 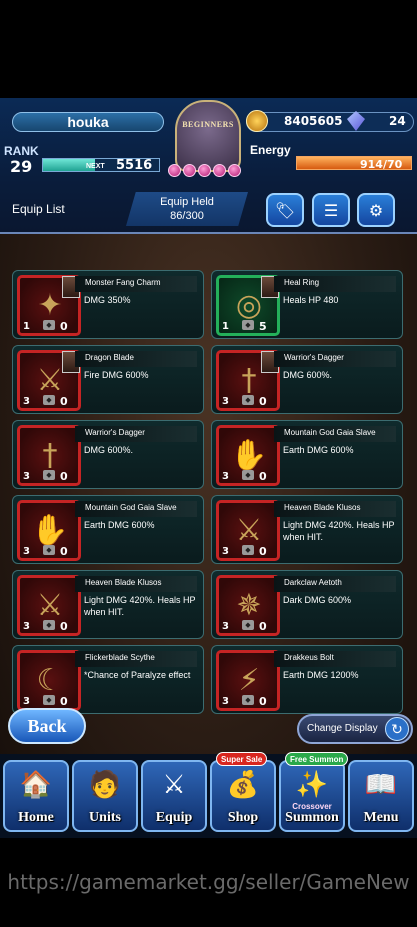 What do you see at coordinates (381, 785) in the screenshot?
I see `book-icon: 📖` at bounding box center [381, 785].